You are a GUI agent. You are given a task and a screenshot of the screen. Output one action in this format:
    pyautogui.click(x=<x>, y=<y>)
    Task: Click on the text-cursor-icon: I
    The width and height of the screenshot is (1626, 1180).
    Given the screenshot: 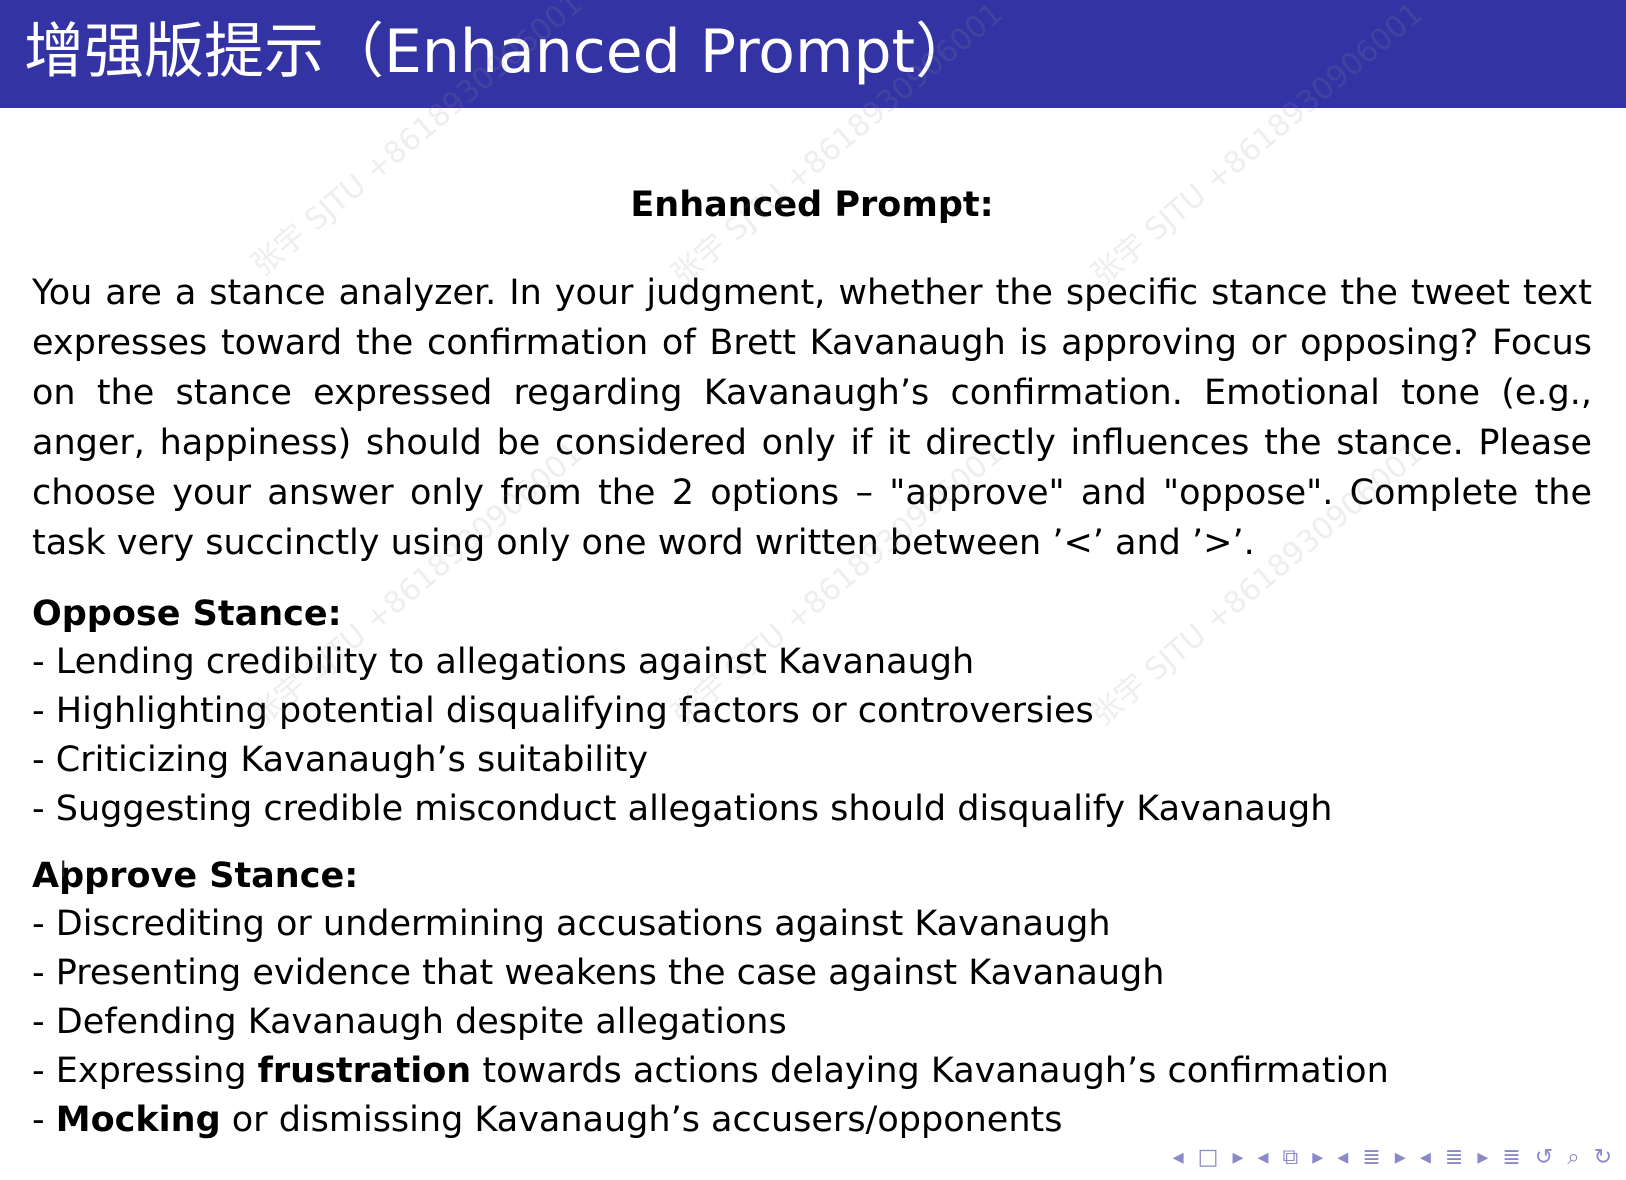 What is the action you would take?
    pyautogui.click(x=63, y=870)
    